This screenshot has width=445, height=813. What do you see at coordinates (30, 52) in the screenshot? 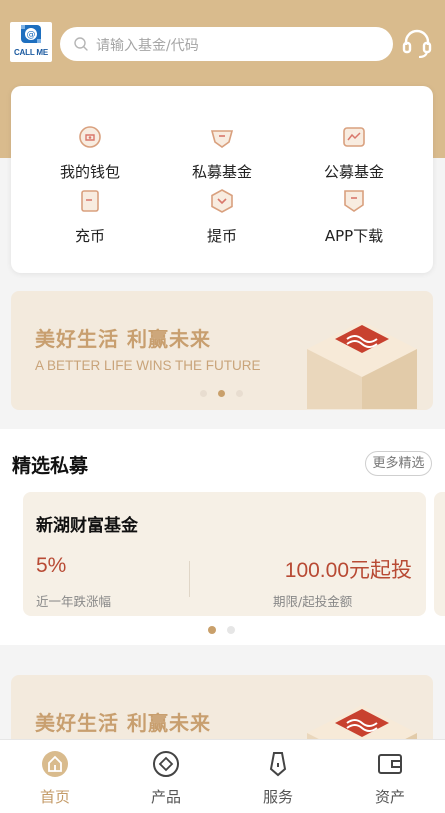
I see `logo-text: CALL ME` at bounding box center [30, 52].